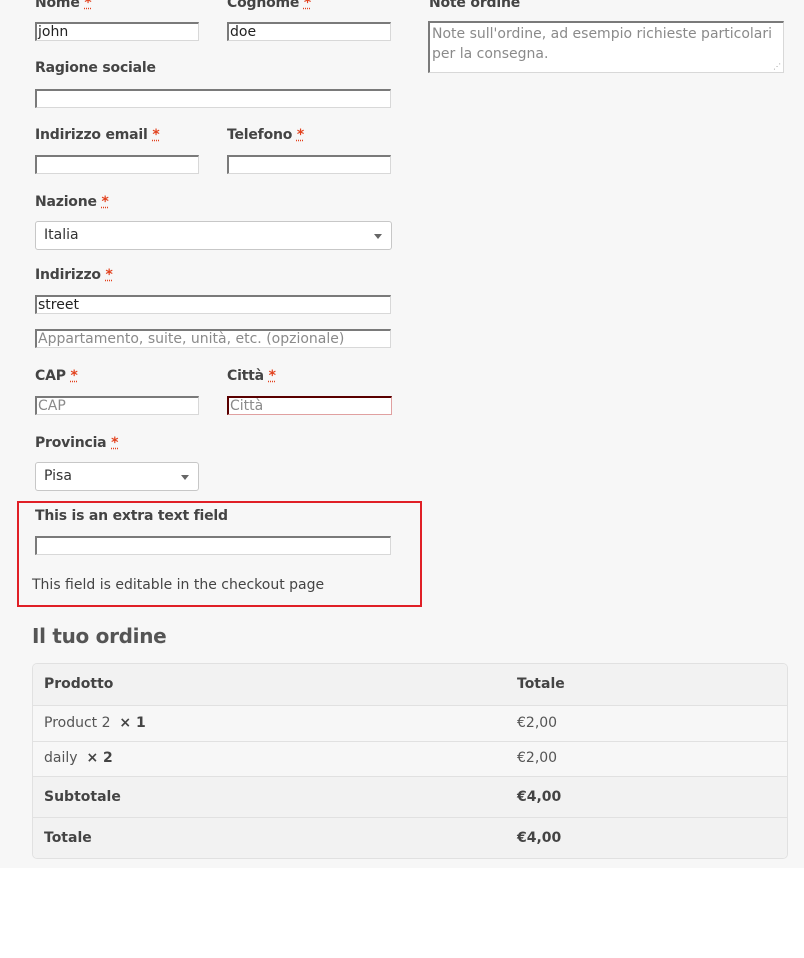 This screenshot has height=958, width=804. Describe the element at coordinates (777, 67) in the screenshot. I see `resize-grip-icon: ⋰` at that location.